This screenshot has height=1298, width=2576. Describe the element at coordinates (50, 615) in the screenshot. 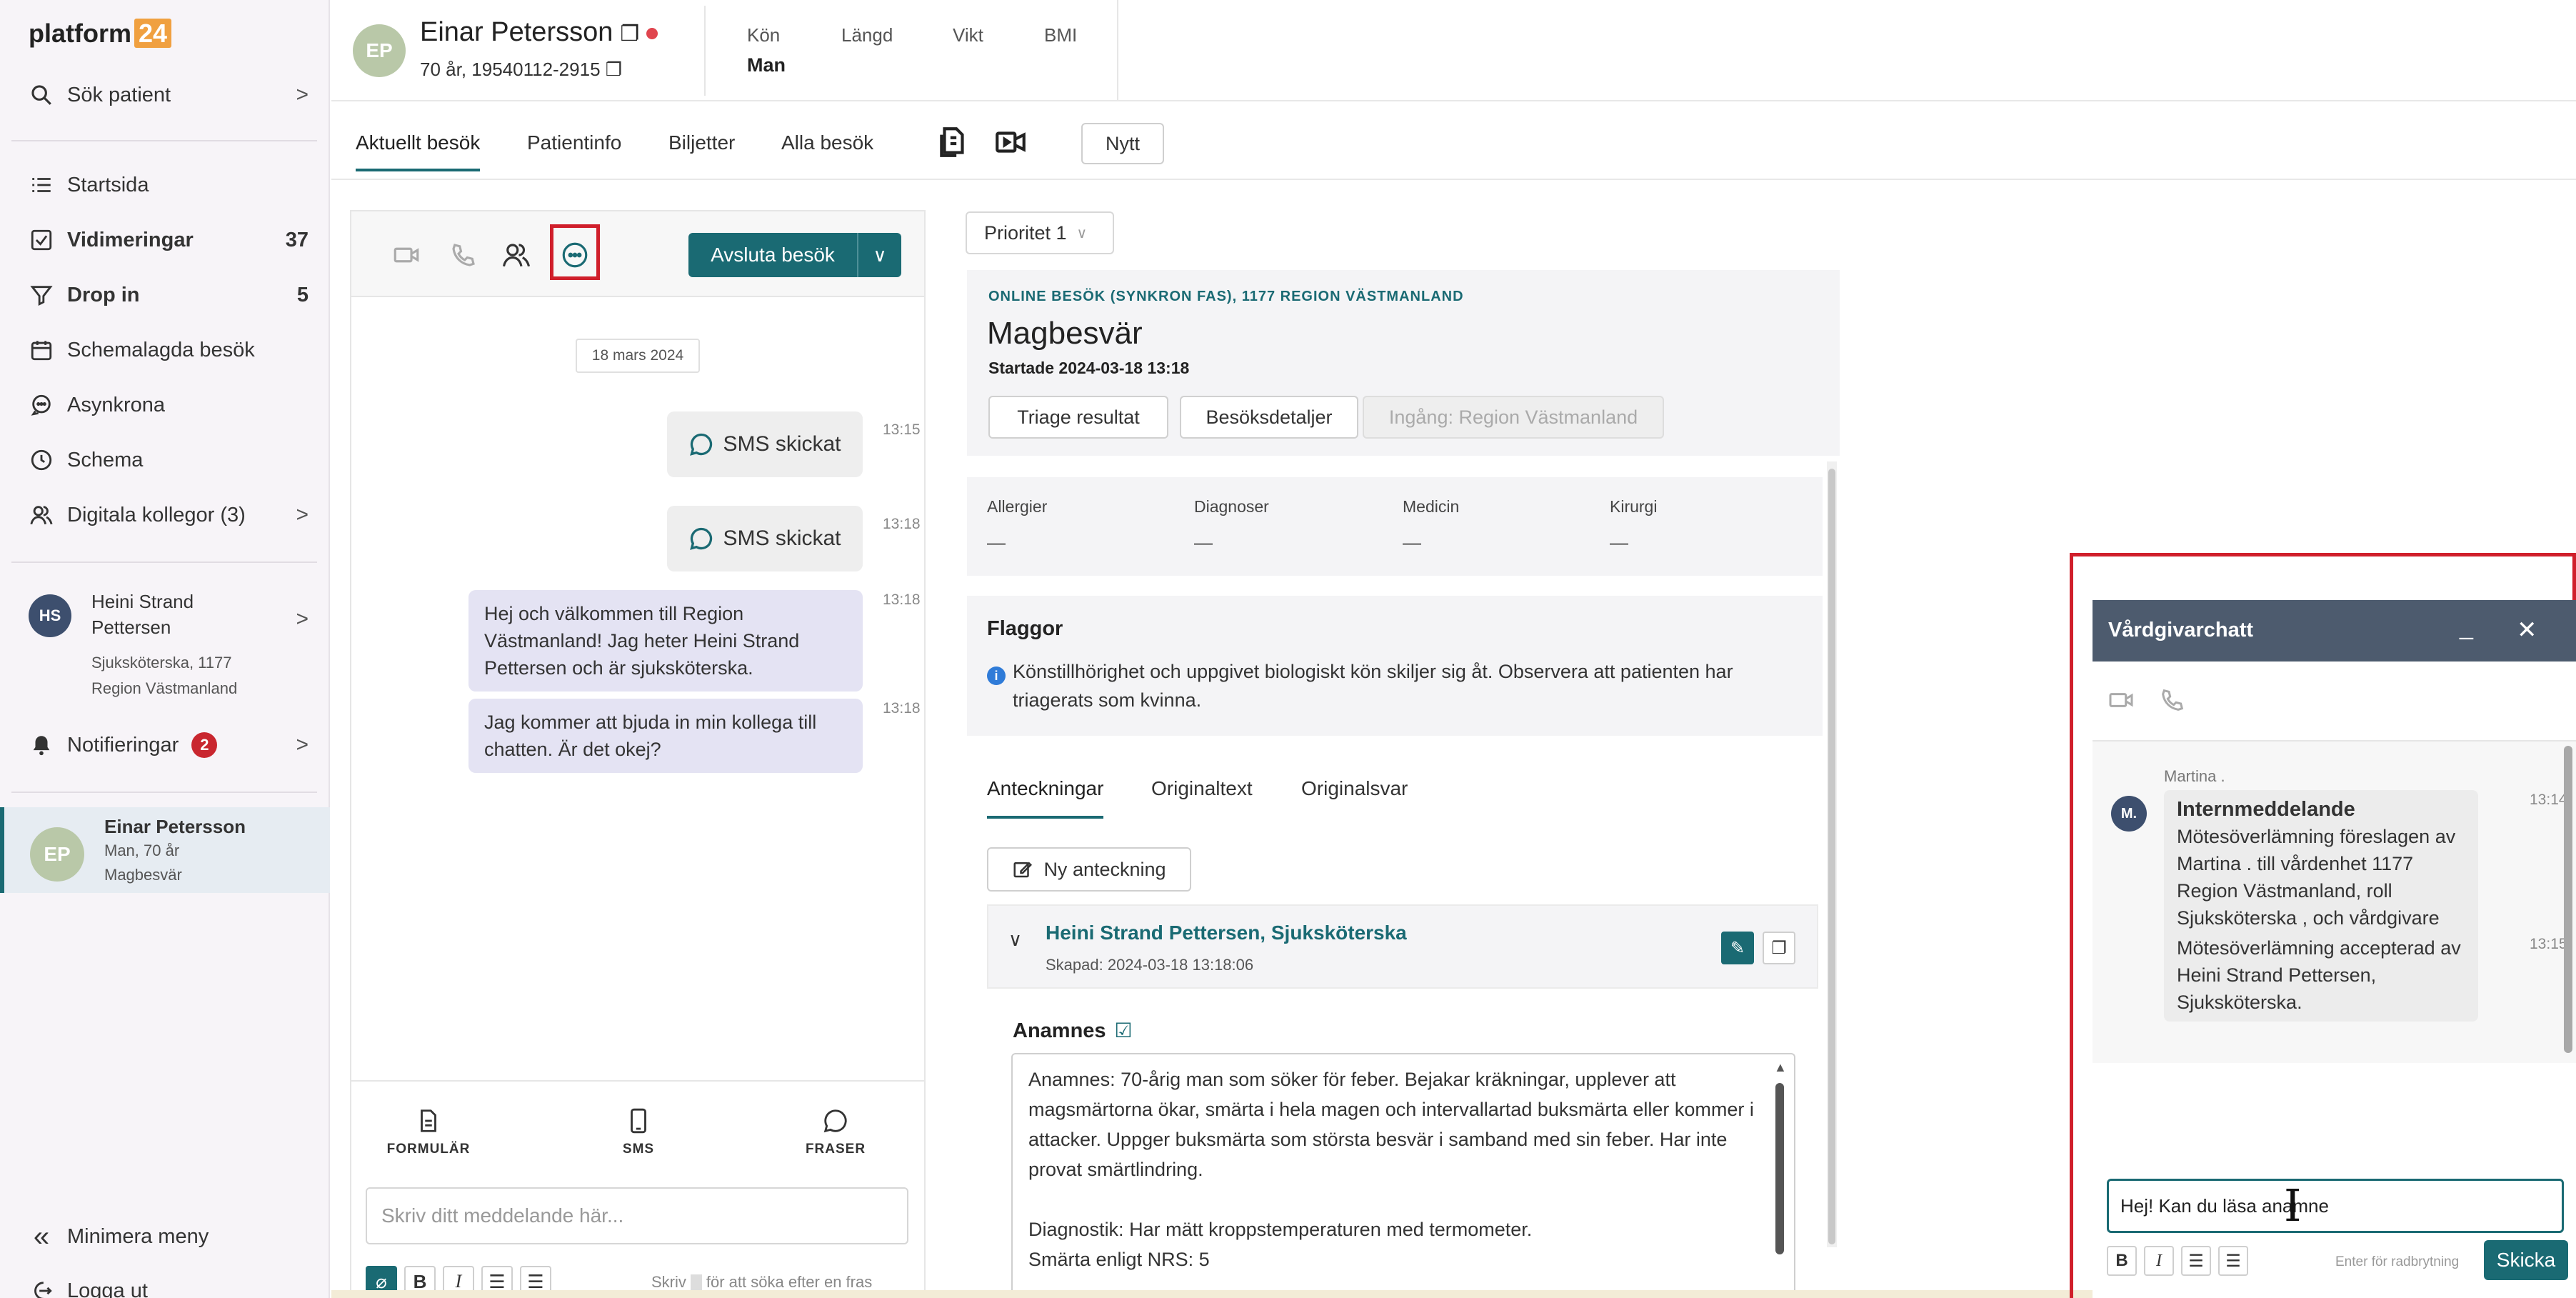

I see `avatar: HS` at that location.